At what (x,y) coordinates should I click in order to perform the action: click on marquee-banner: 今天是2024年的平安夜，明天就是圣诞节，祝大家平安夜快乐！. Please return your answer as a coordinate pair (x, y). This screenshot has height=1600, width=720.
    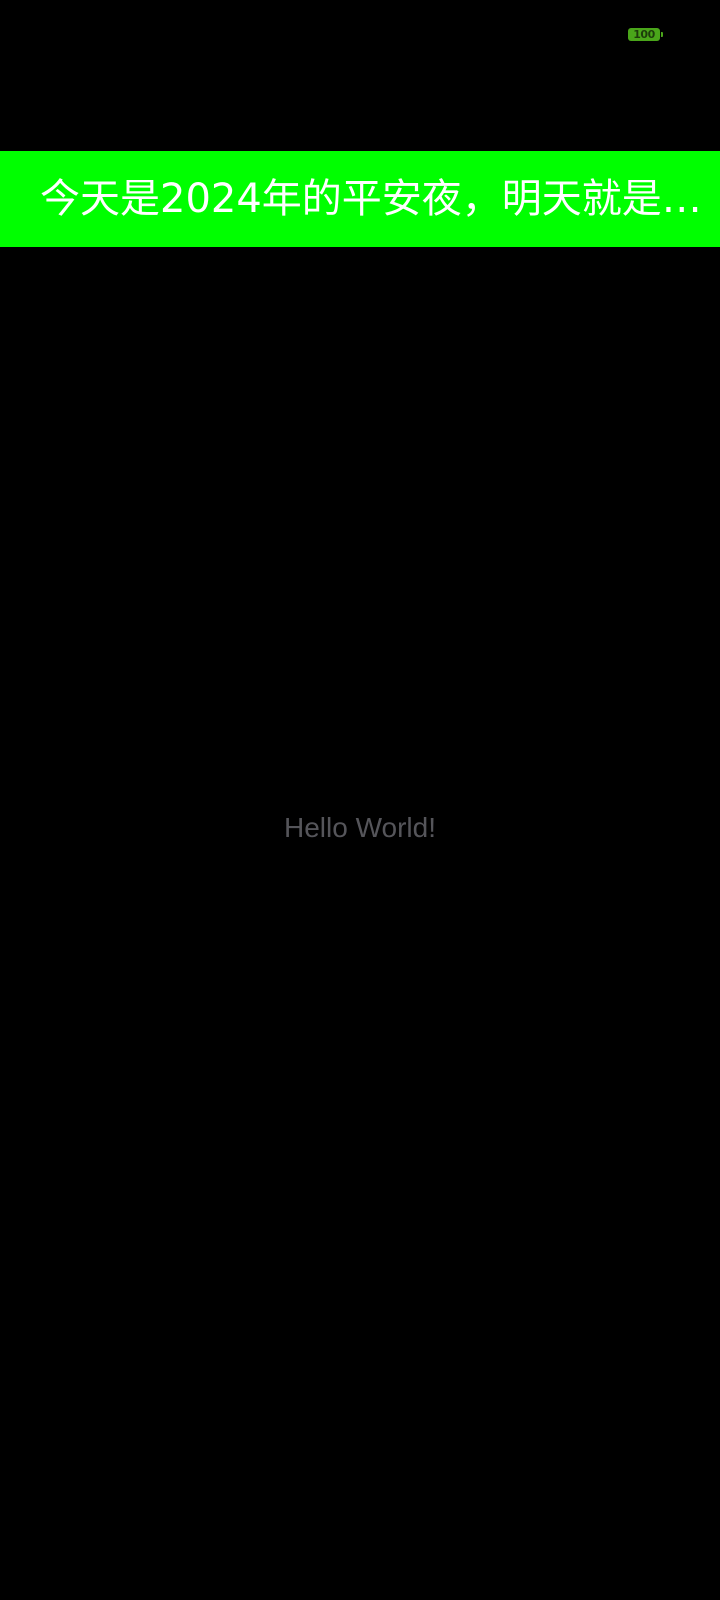
    Looking at the image, I should click on (360, 199).